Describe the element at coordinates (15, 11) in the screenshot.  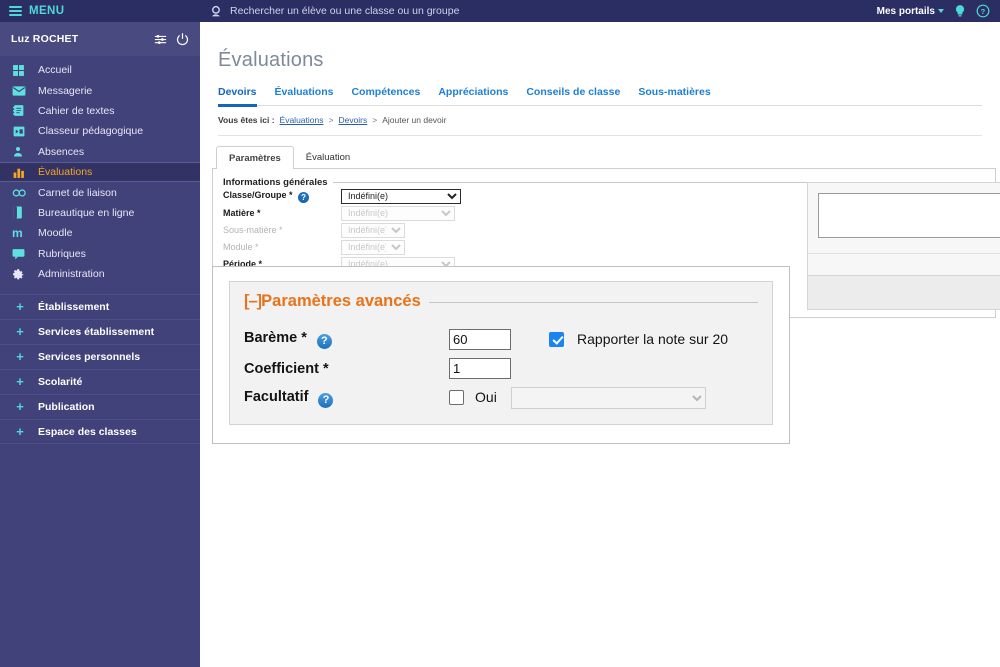
I see `hamburger-icon` at that location.